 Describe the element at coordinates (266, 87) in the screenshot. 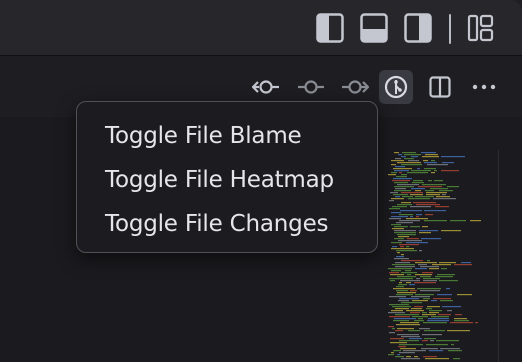

I see `previous-change-icon` at that location.